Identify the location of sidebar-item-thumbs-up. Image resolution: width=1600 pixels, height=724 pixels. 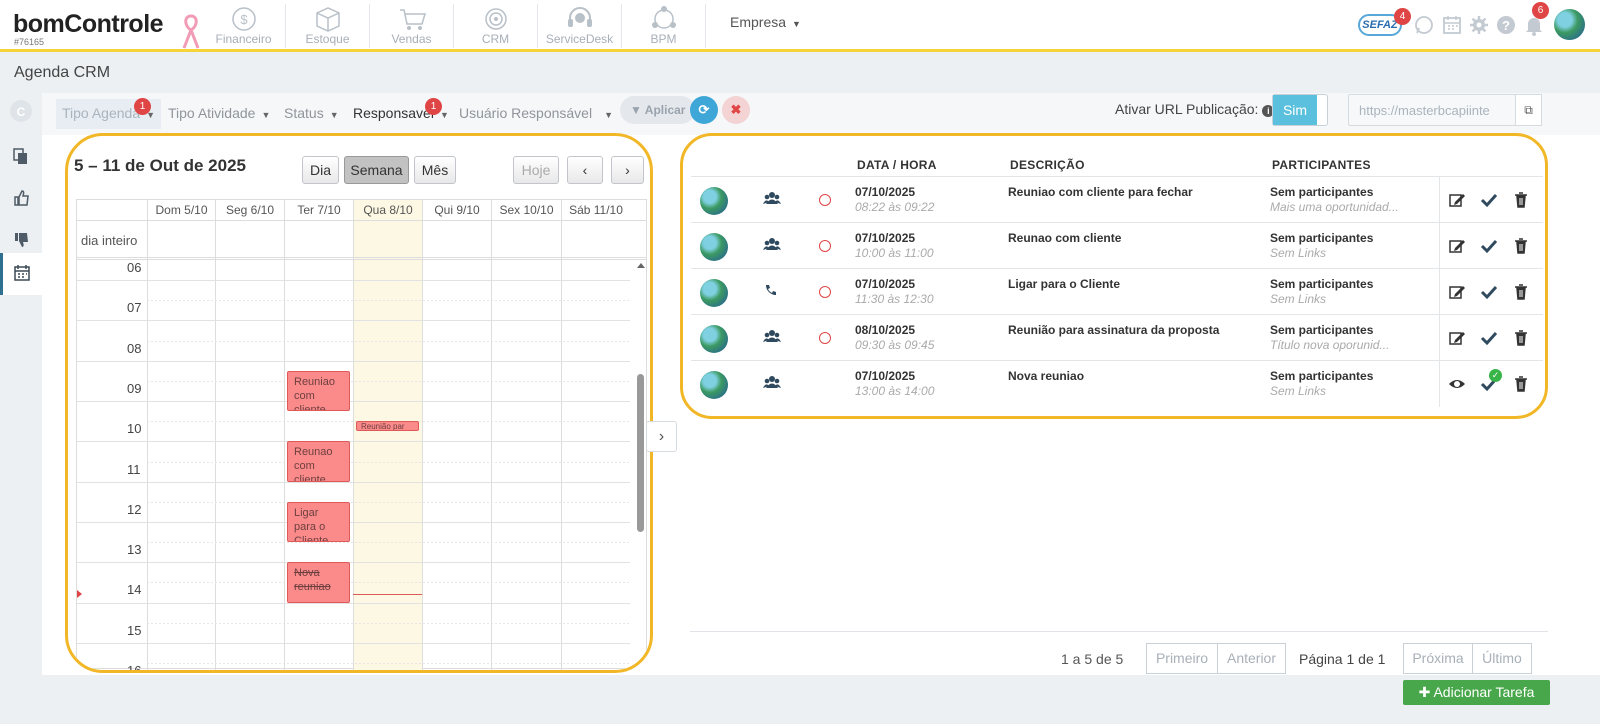
(21, 198).